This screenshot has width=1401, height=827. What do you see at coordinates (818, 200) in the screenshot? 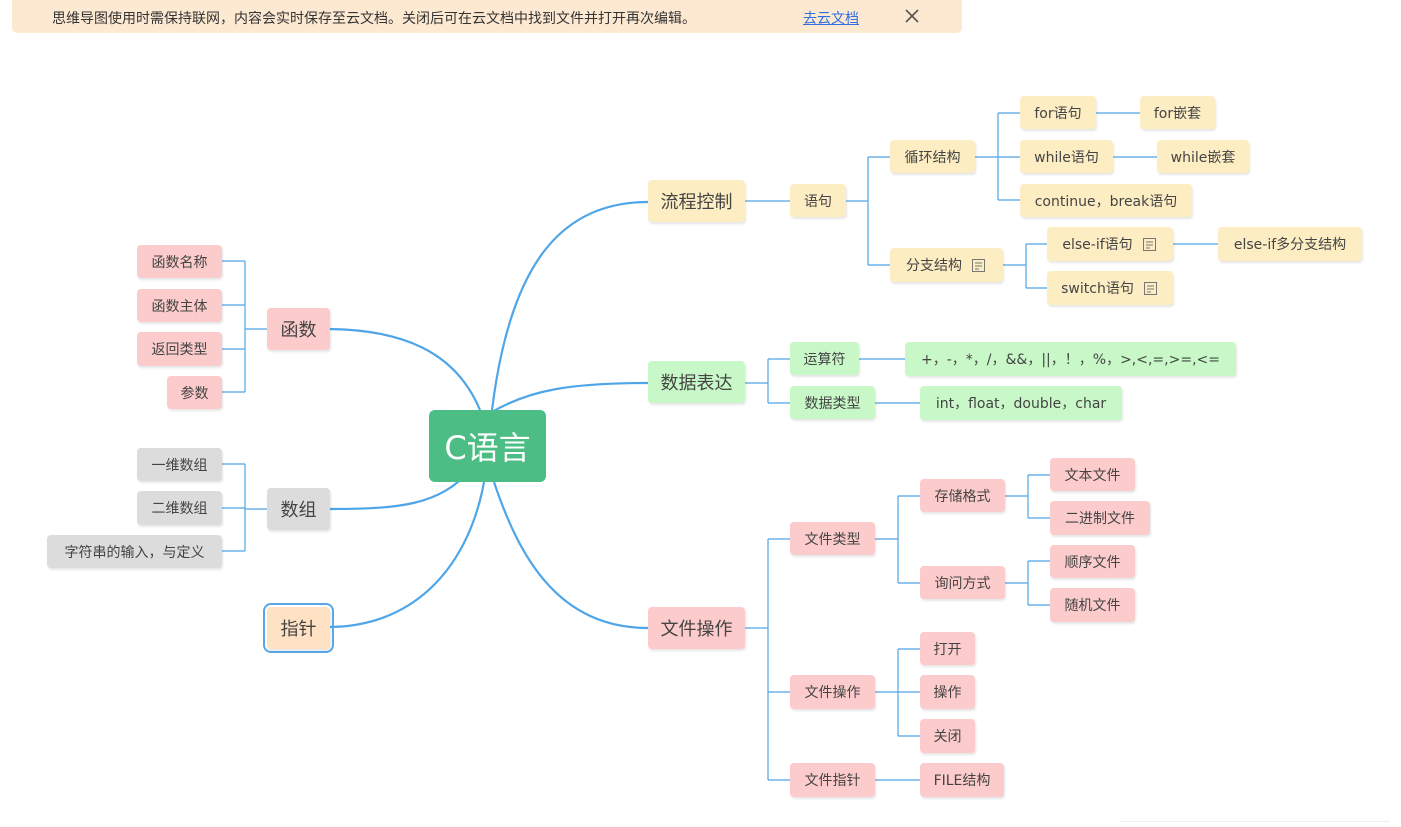
I see `statement-node: 语句` at bounding box center [818, 200].